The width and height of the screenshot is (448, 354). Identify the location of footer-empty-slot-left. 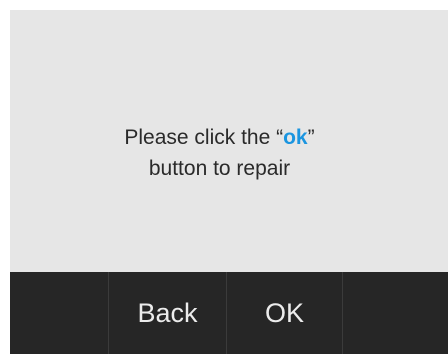
(59, 313).